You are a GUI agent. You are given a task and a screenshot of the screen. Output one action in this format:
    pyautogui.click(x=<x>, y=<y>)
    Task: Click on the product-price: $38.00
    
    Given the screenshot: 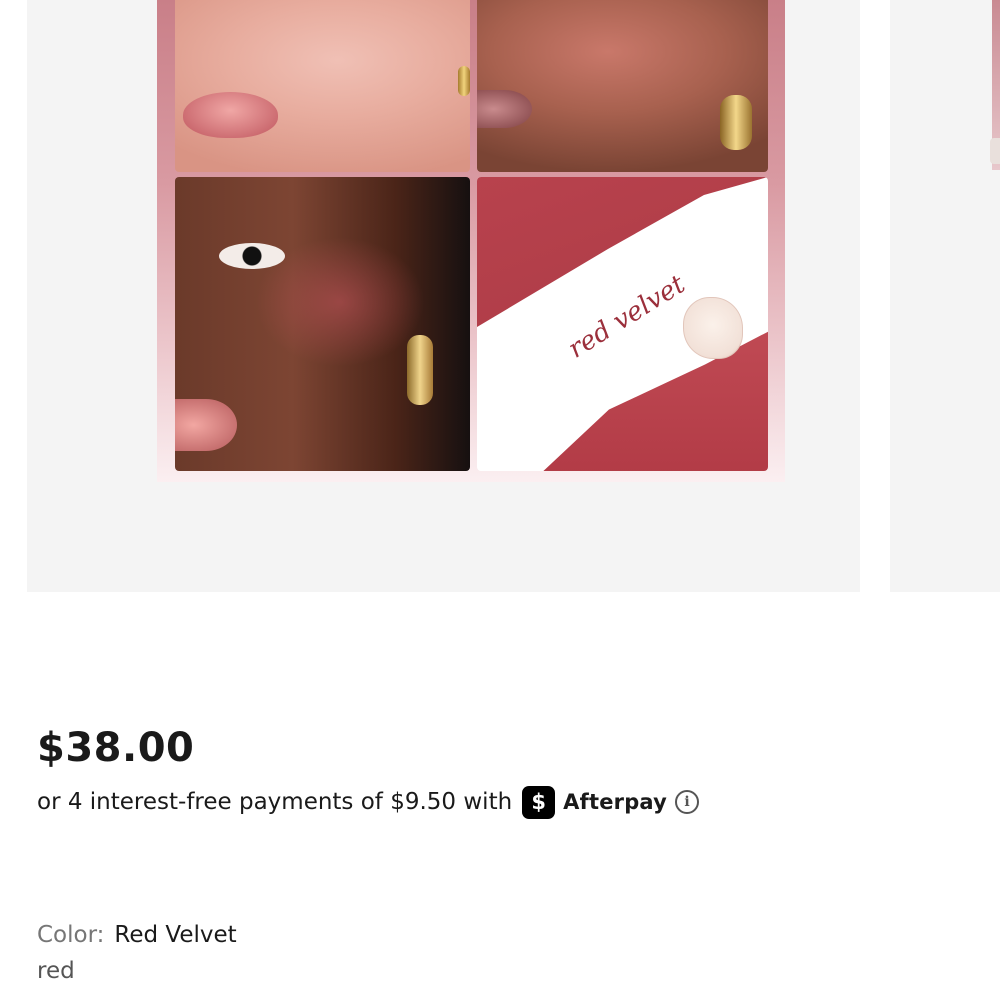 What is the action you would take?
    pyautogui.click(x=116, y=748)
    